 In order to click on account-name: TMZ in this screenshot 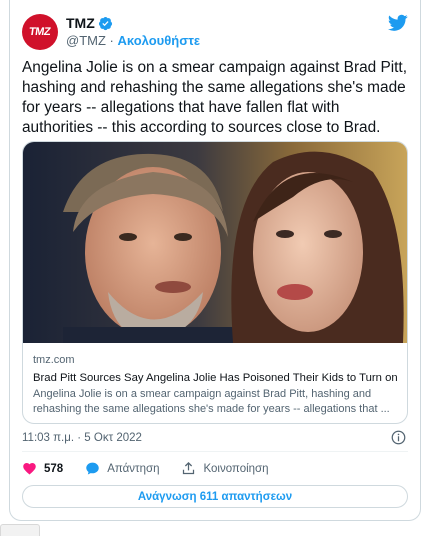, I will do `click(80, 23)`.